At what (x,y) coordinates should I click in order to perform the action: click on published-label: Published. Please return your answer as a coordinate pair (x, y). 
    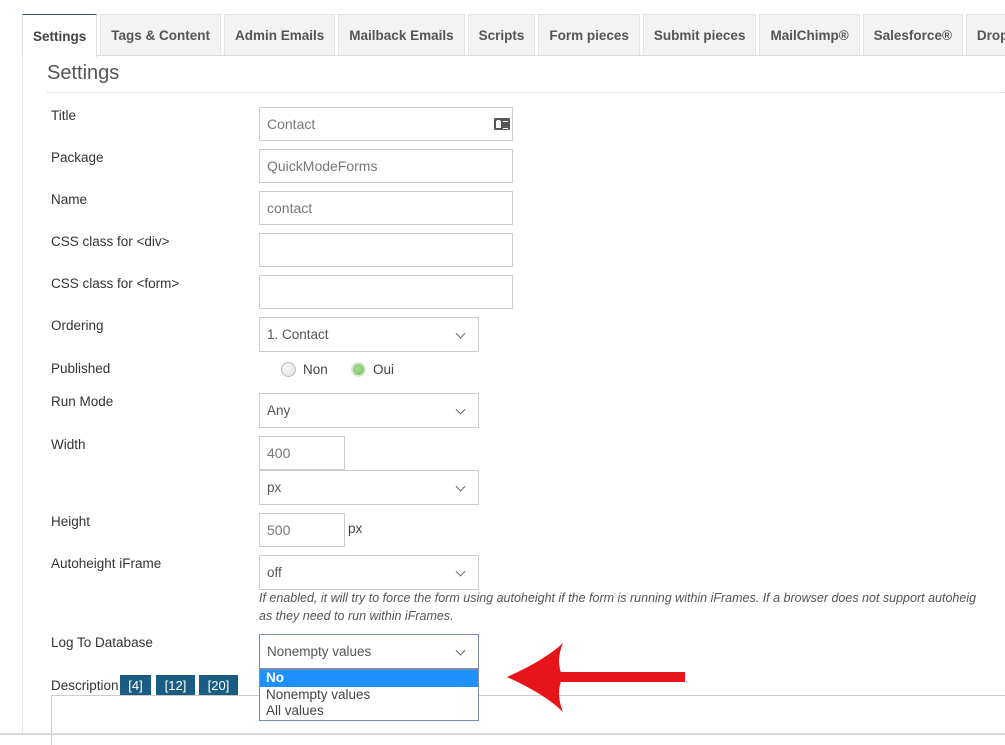
    Looking at the image, I should click on (81, 368).